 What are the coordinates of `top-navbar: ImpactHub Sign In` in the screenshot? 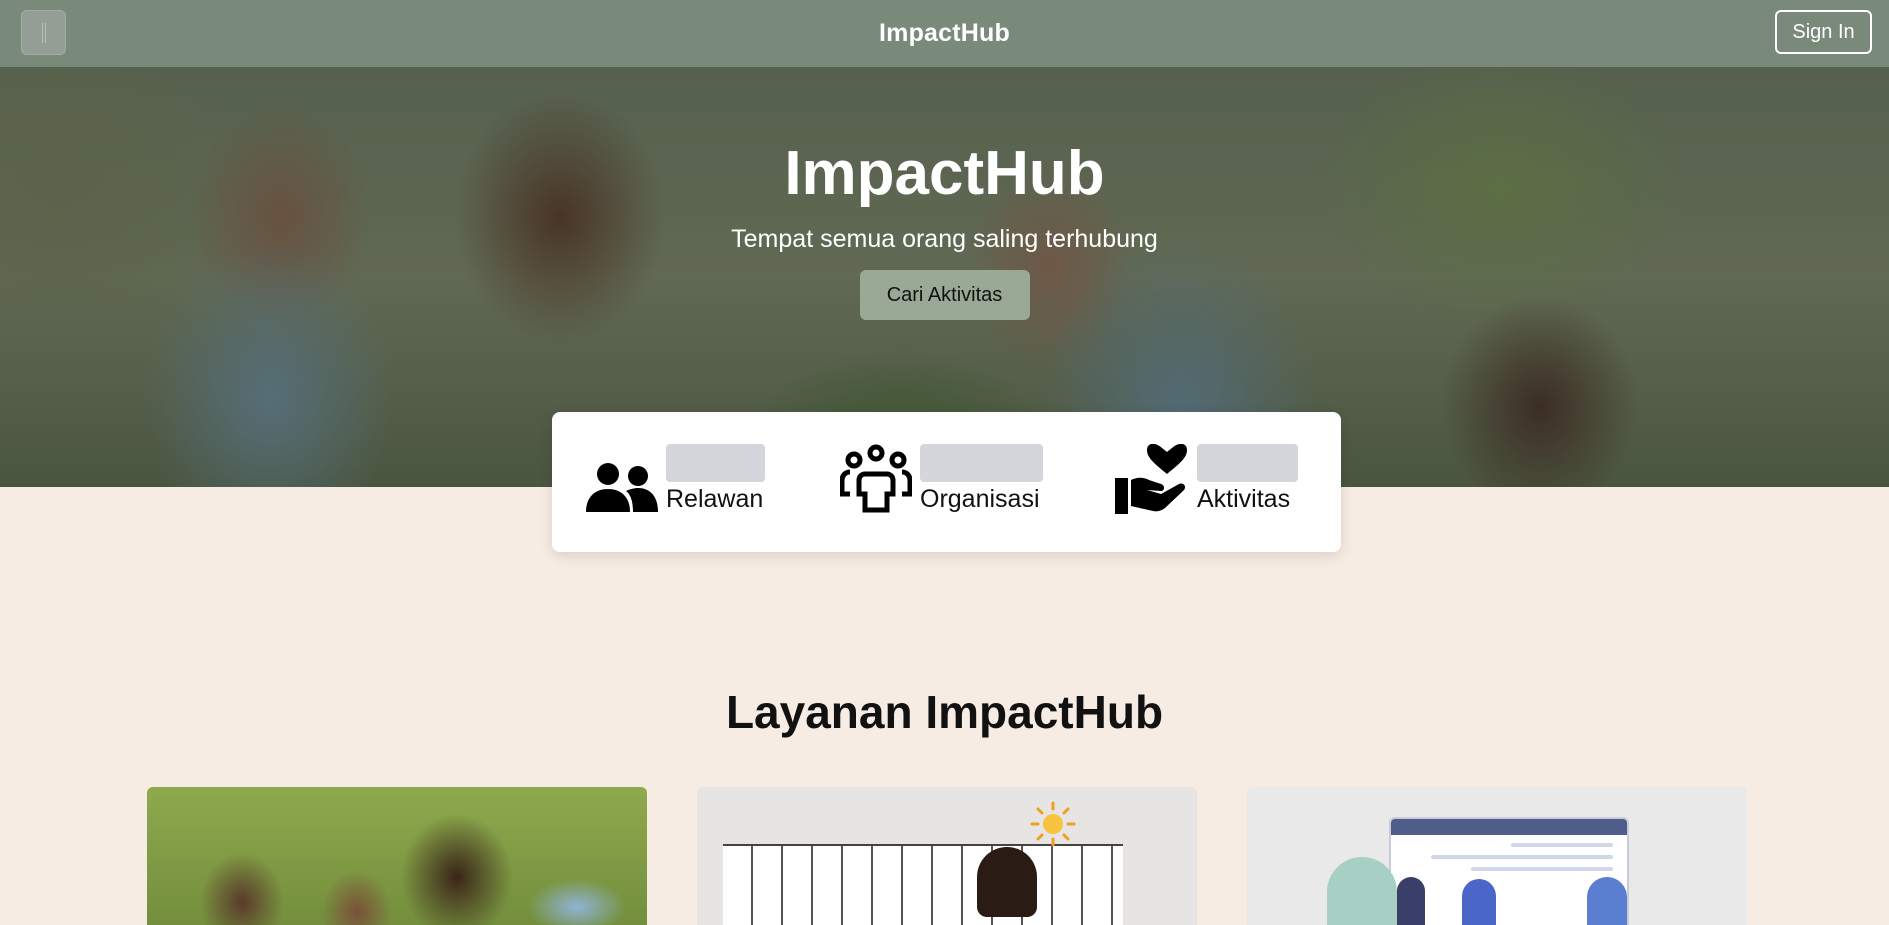 It's located at (944, 33).